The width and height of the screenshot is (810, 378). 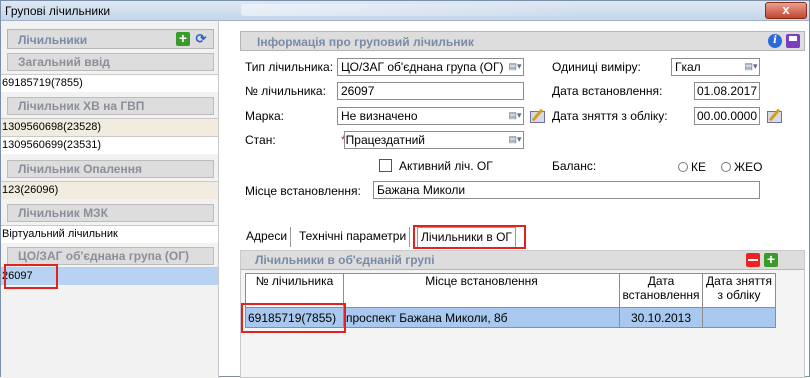 I want to click on location-input: Бажана Миколи, so click(x=566, y=190).